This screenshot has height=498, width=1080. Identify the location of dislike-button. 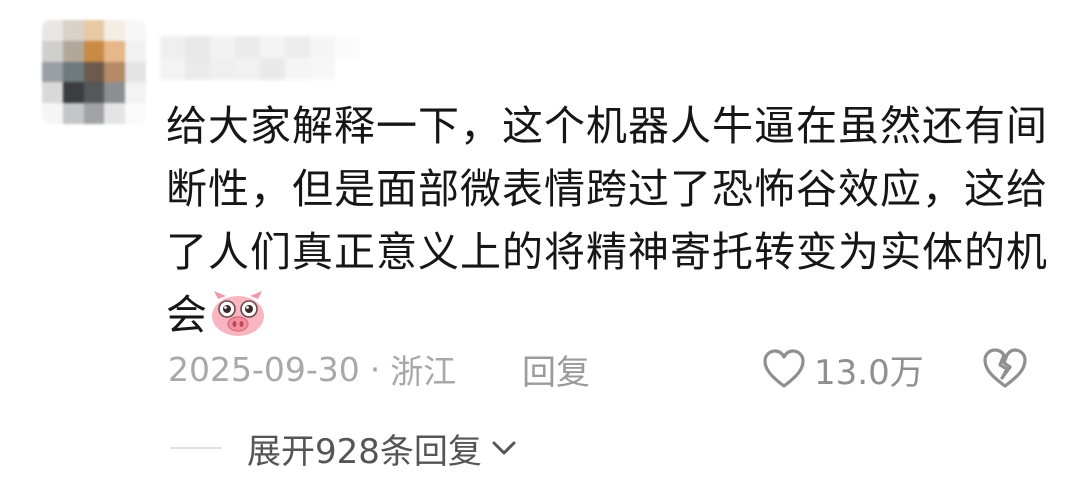
(1005, 369).